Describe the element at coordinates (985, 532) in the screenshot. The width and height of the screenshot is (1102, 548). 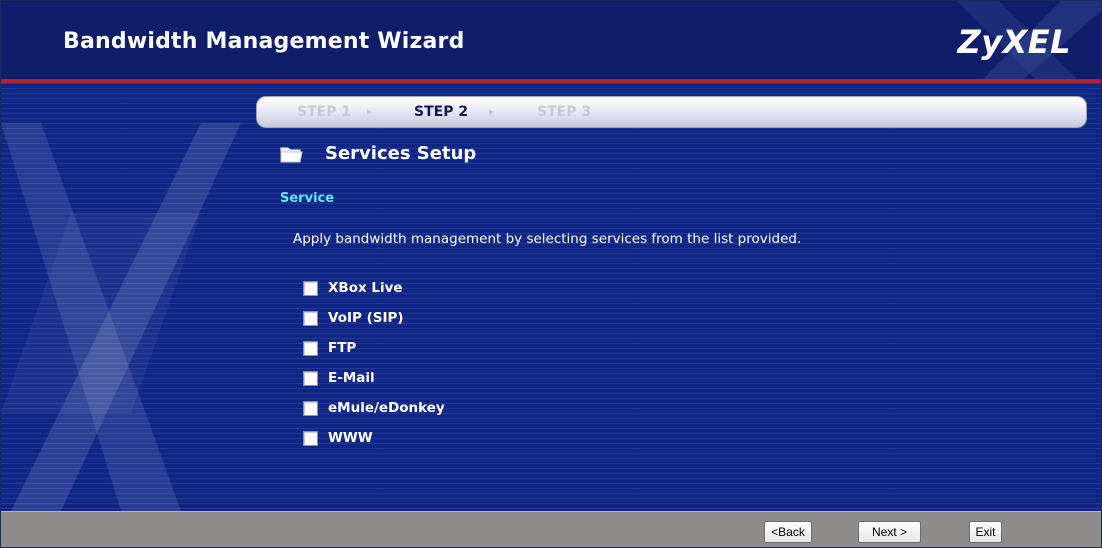
I see `exit-button: Exit` at that location.